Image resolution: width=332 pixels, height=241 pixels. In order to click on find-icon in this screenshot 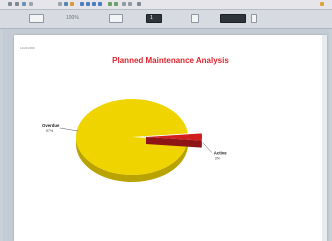, I will do `click(139, 4)`.